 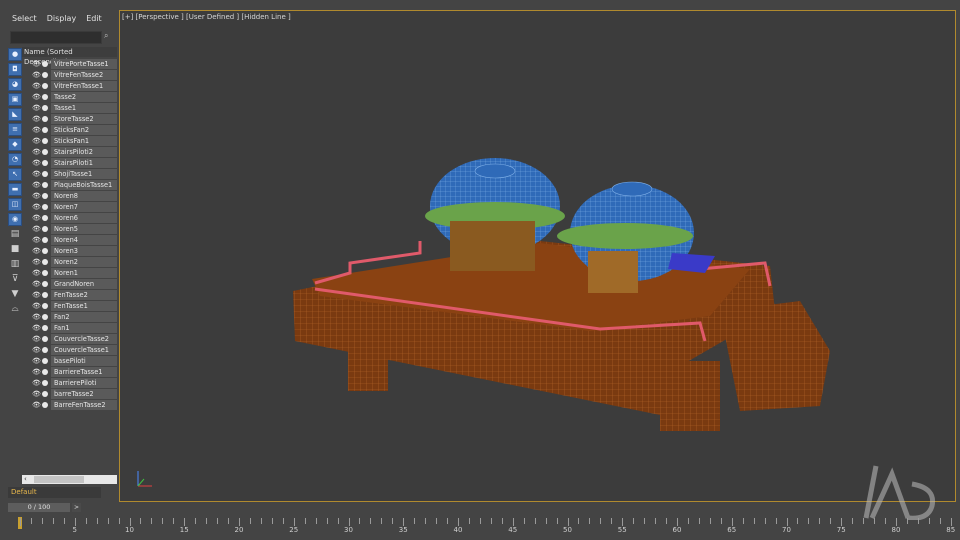 I want to click on object-name: Noren2, so click(x=84, y=262).